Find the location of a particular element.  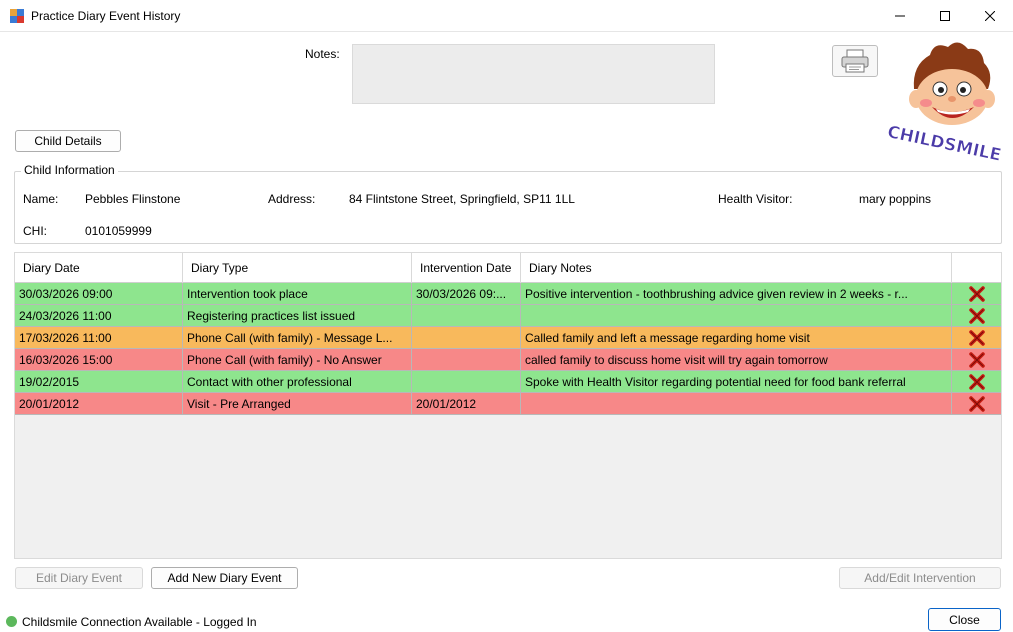

column-header-delete is located at coordinates (976, 268).